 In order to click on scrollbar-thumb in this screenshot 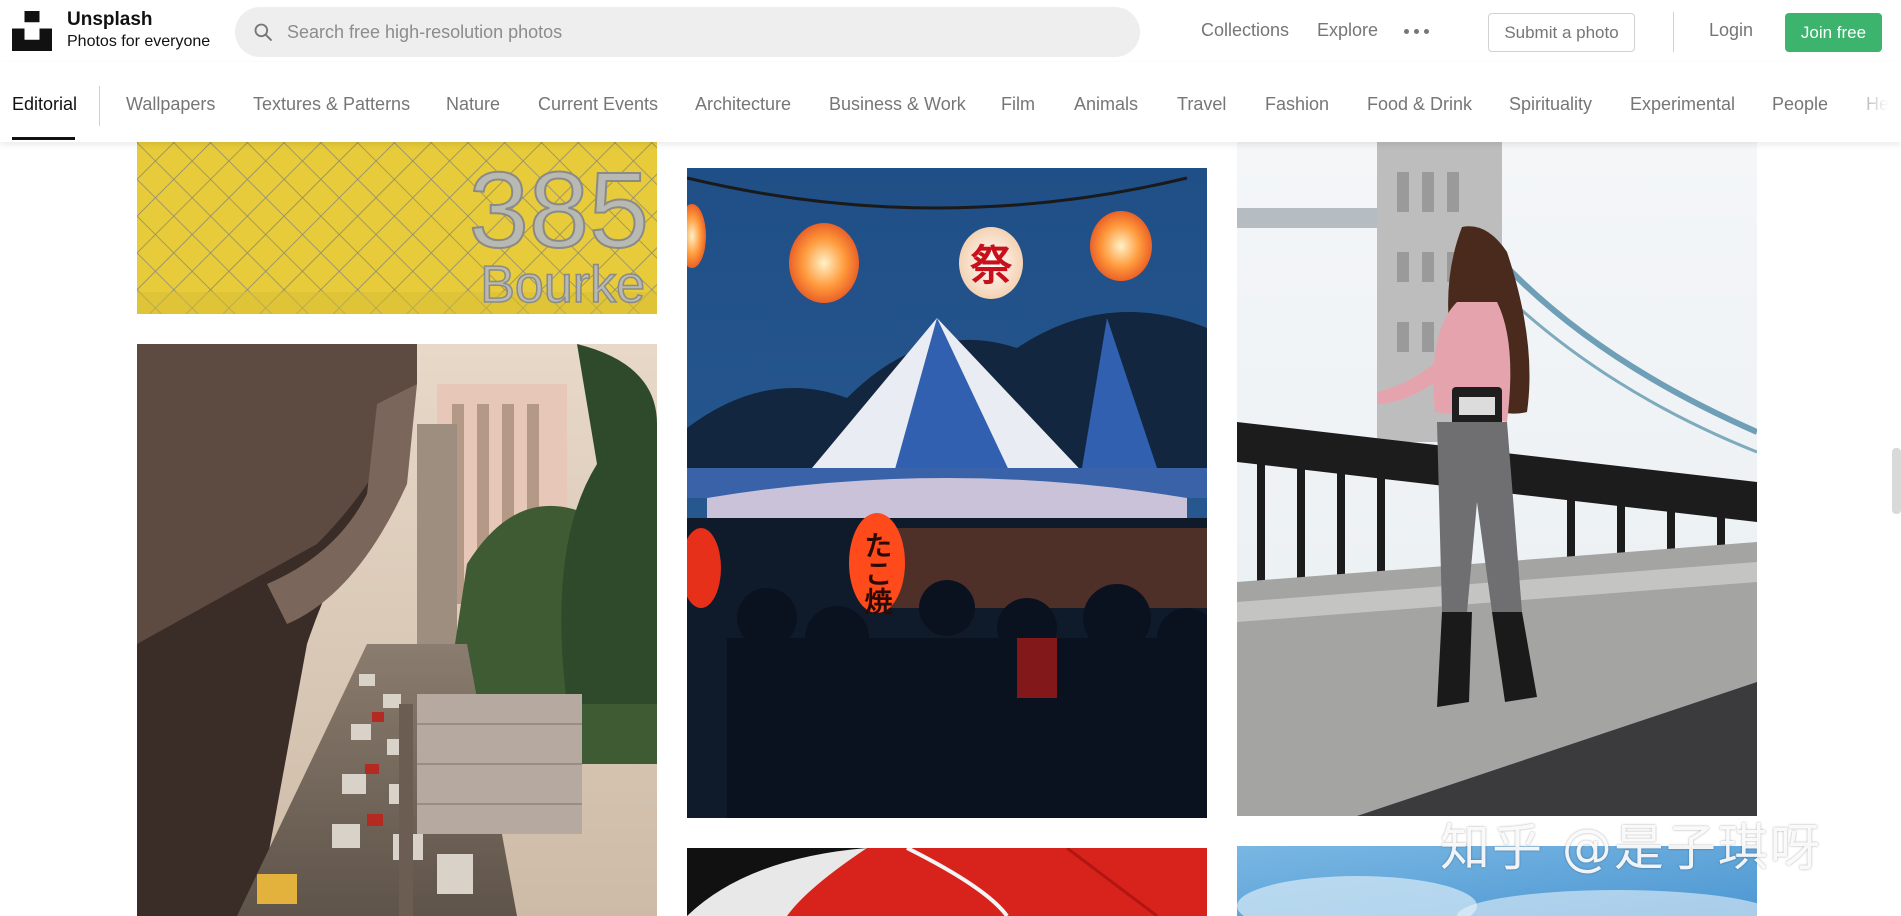, I will do `click(1896, 481)`.